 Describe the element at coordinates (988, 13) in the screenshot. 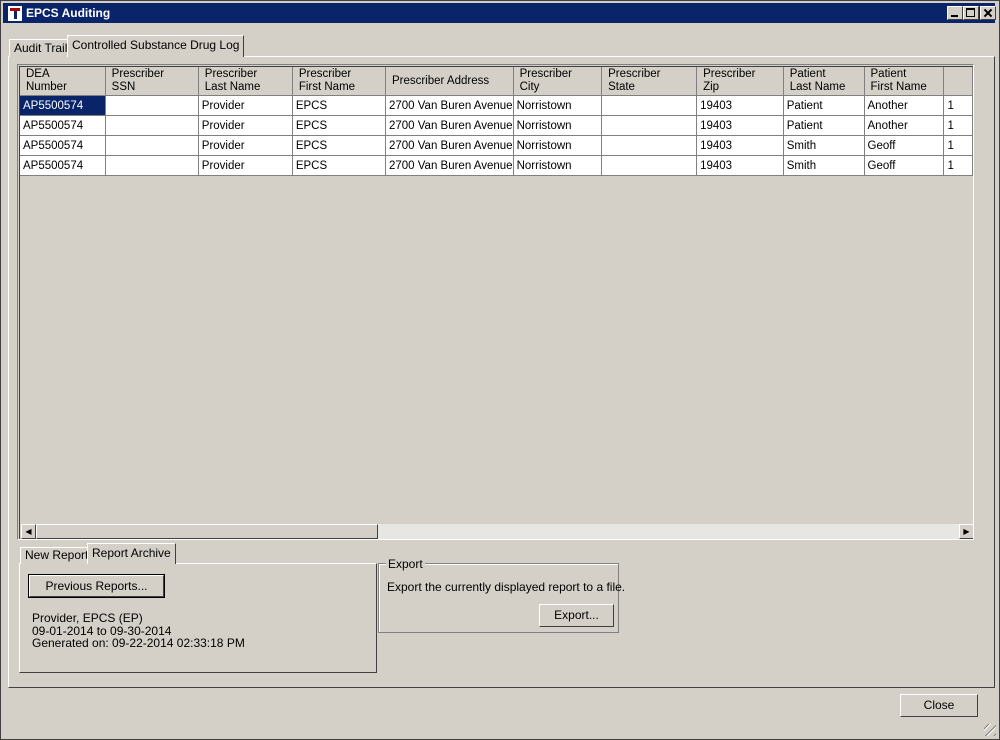

I see `close-window-button` at that location.